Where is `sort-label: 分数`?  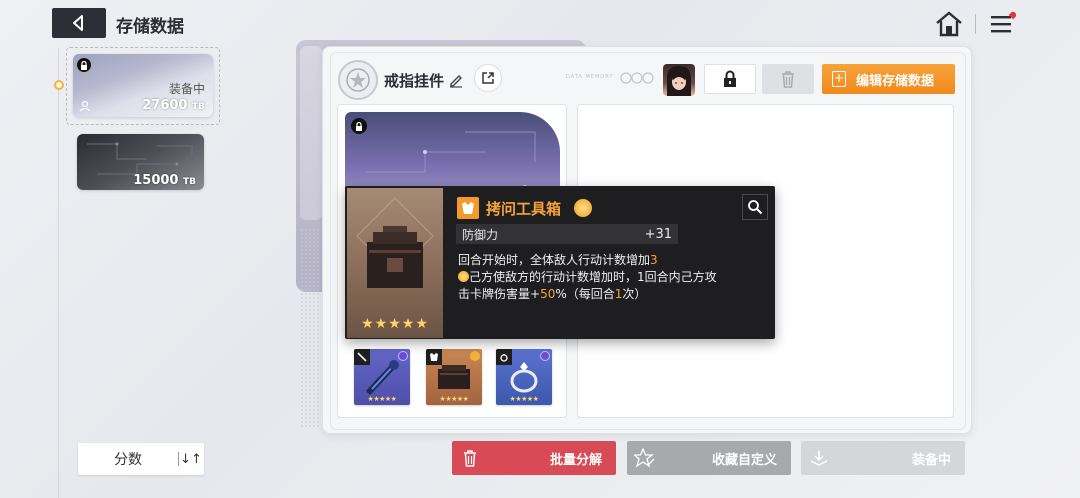
sort-label: 分数 is located at coordinates (128, 460).